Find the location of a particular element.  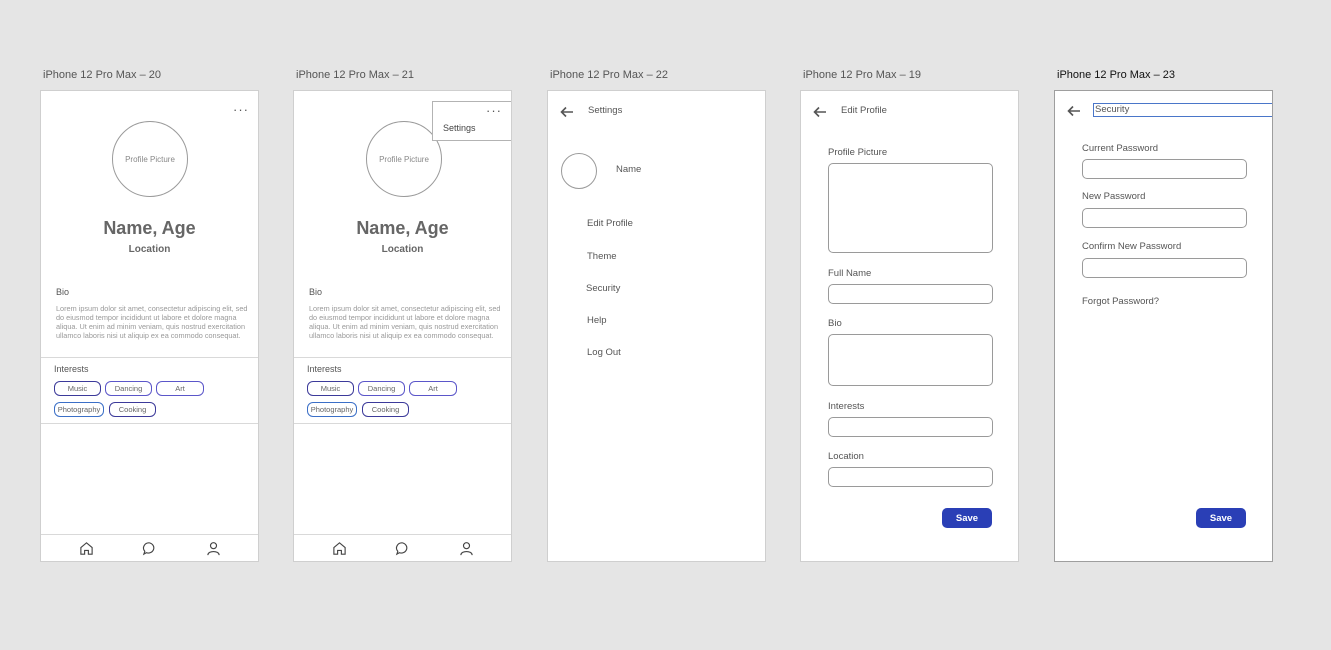

frame-label-22: iPhone 12 Pro Max – 22 is located at coordinates (609, 75).